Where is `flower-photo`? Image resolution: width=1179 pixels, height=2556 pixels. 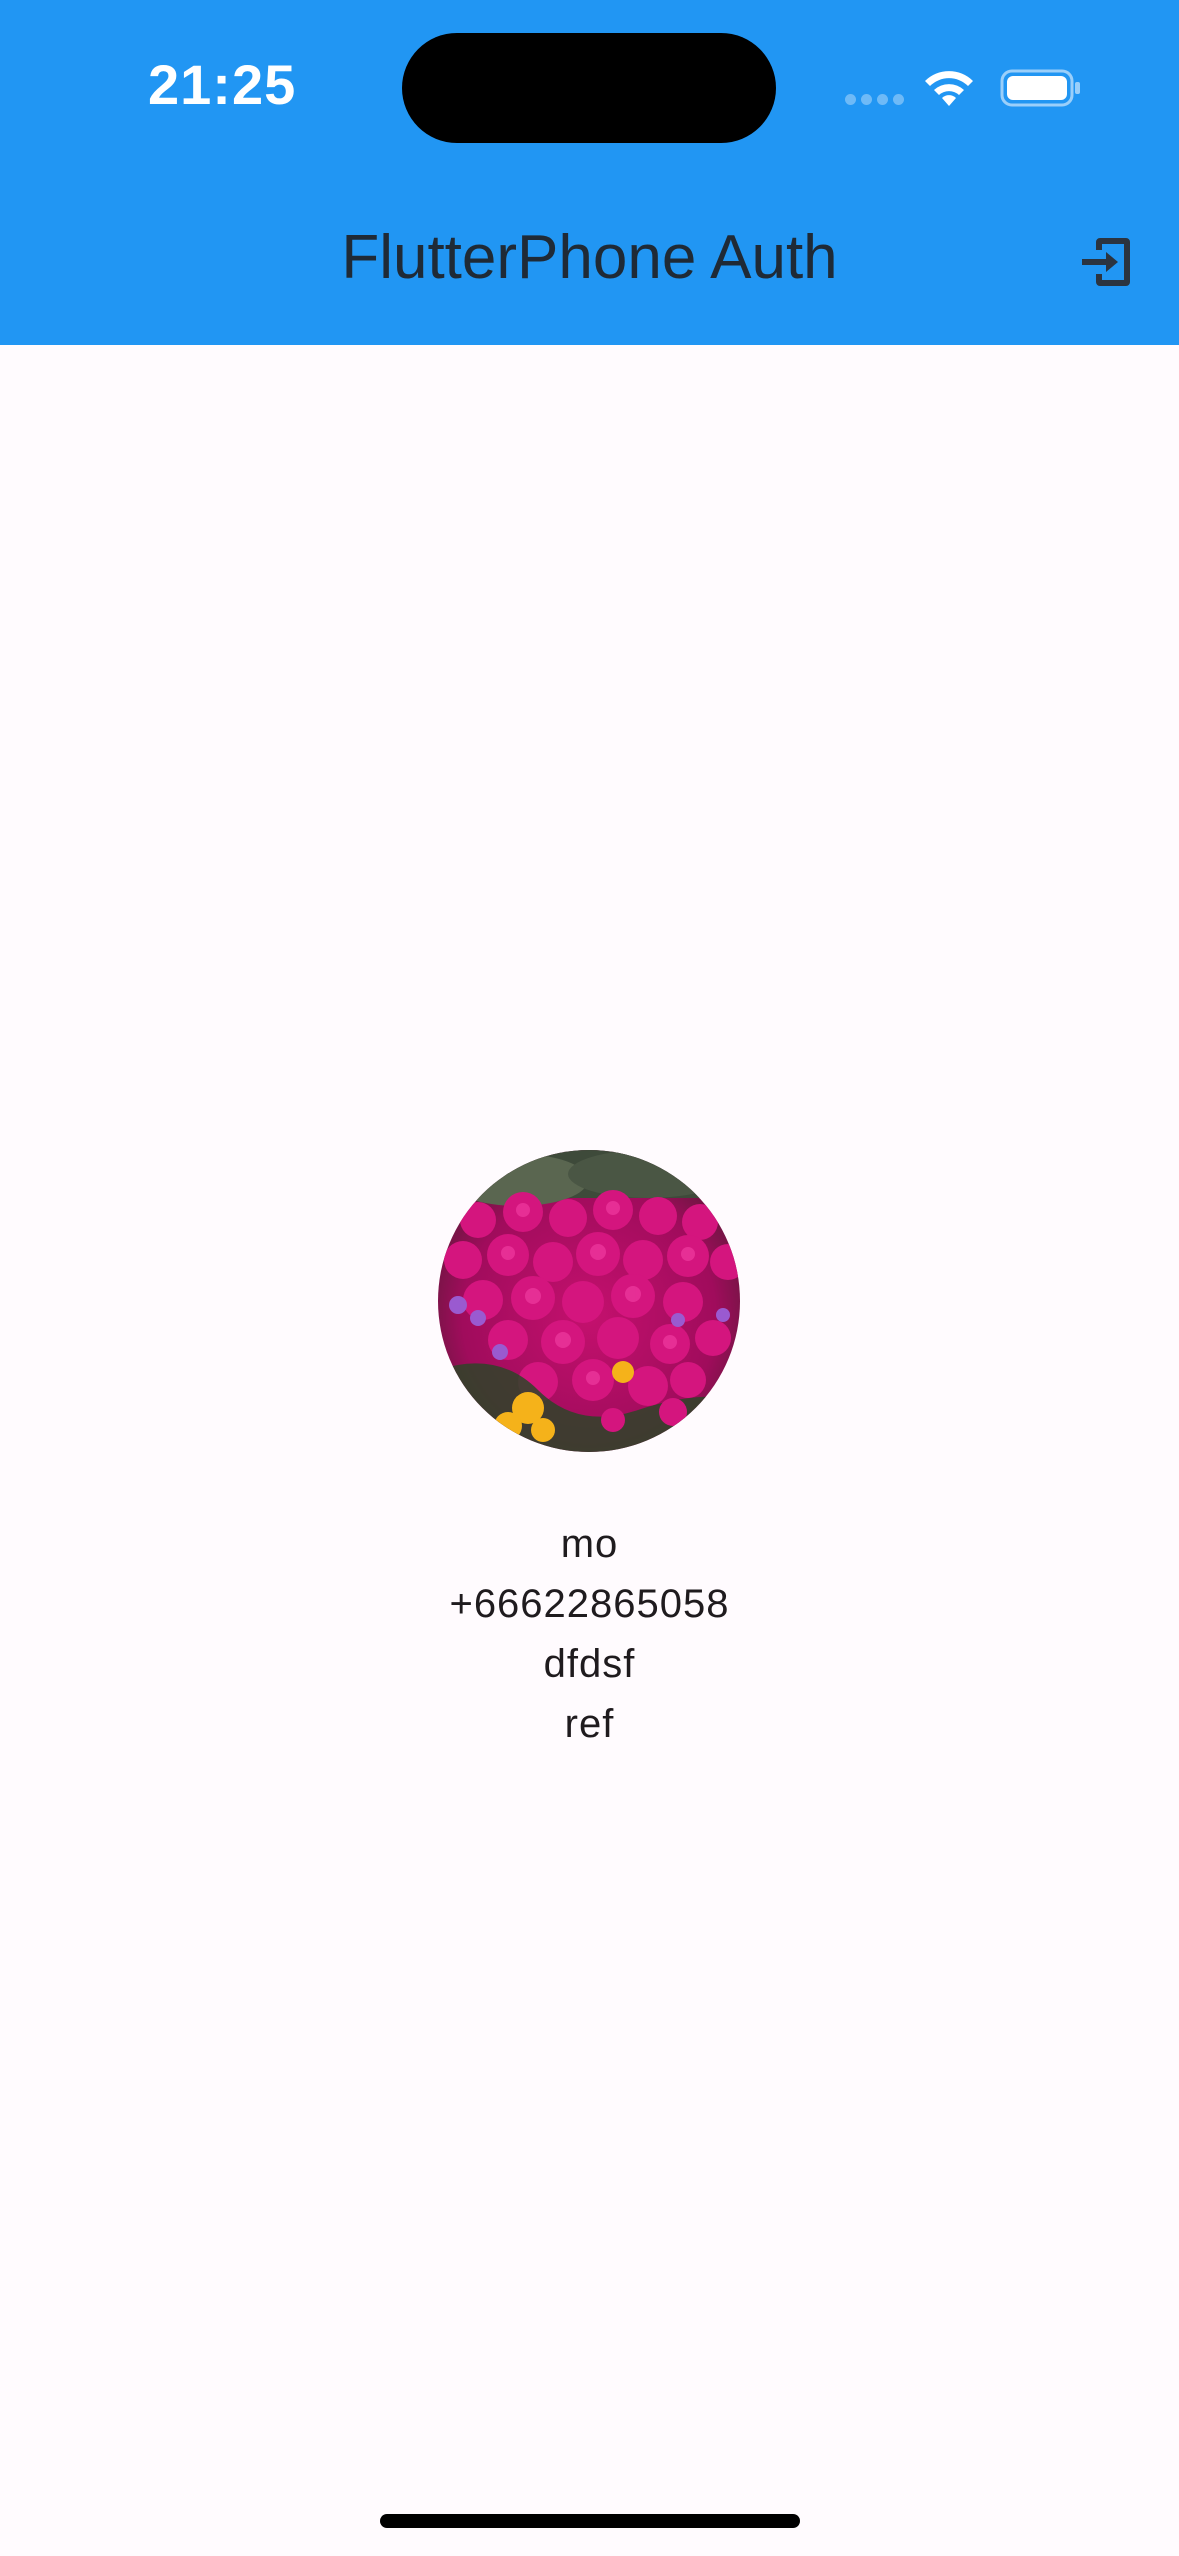
flower-photo is located at coordinates (589, 1301).